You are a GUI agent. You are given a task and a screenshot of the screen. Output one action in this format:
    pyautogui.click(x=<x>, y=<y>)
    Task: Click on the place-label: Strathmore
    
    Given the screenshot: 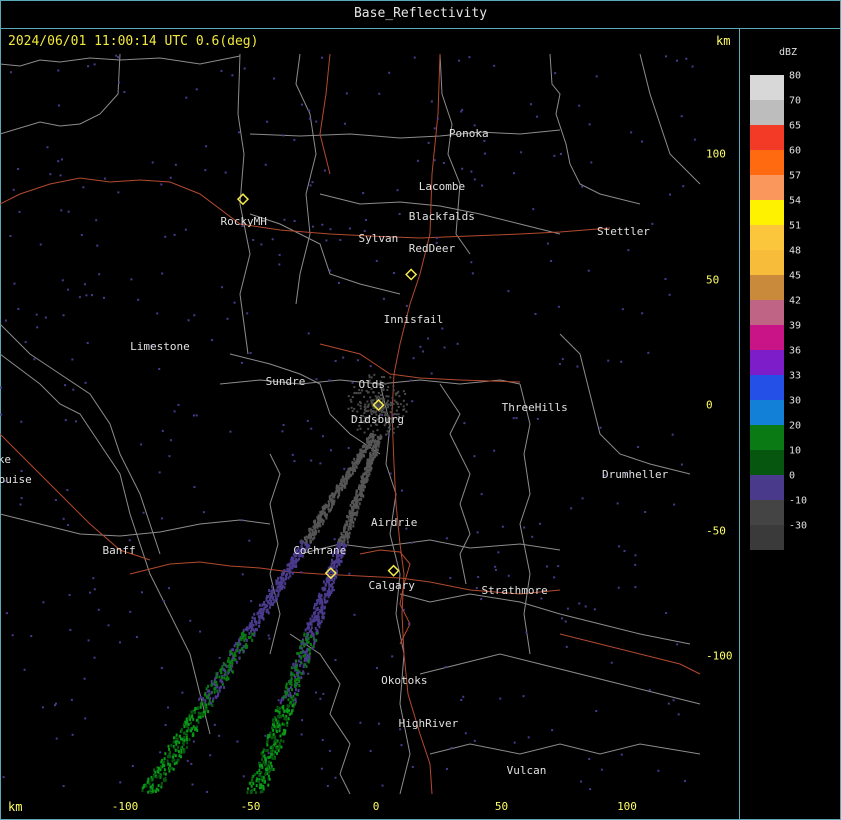 What is the action you would take?
    pyautogui.click(x=514, y=590)
    